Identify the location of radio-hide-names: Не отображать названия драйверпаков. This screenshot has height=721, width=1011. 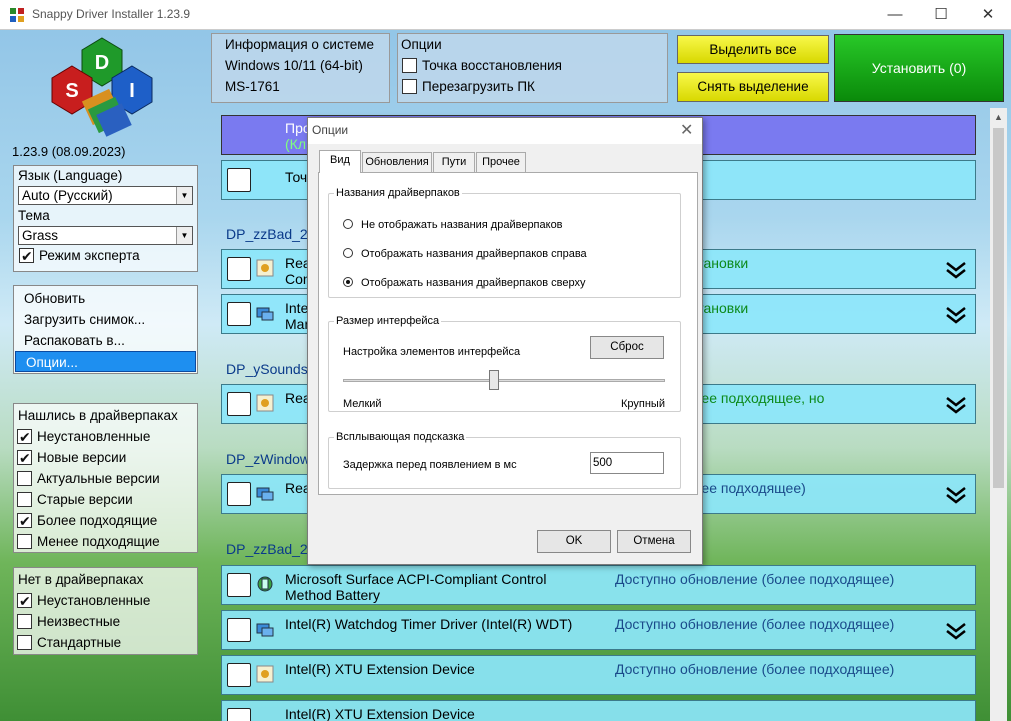
(453, 225).